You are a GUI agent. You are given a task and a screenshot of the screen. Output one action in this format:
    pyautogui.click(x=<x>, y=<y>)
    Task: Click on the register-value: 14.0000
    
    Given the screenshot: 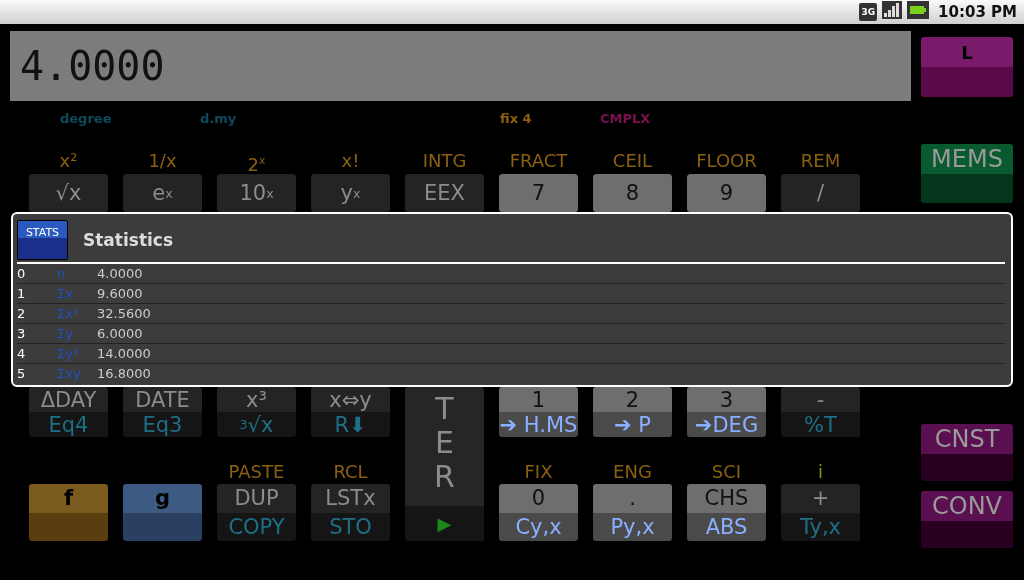 What is the action you would take?
    pyautogui.click(x=124, y=353)
    